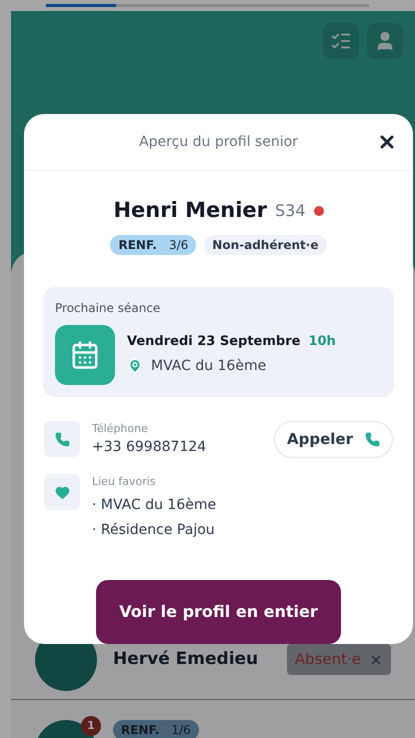 This screenshot has height=738, width=415. I want to click on call-button: Appeler, so click(333, 439).